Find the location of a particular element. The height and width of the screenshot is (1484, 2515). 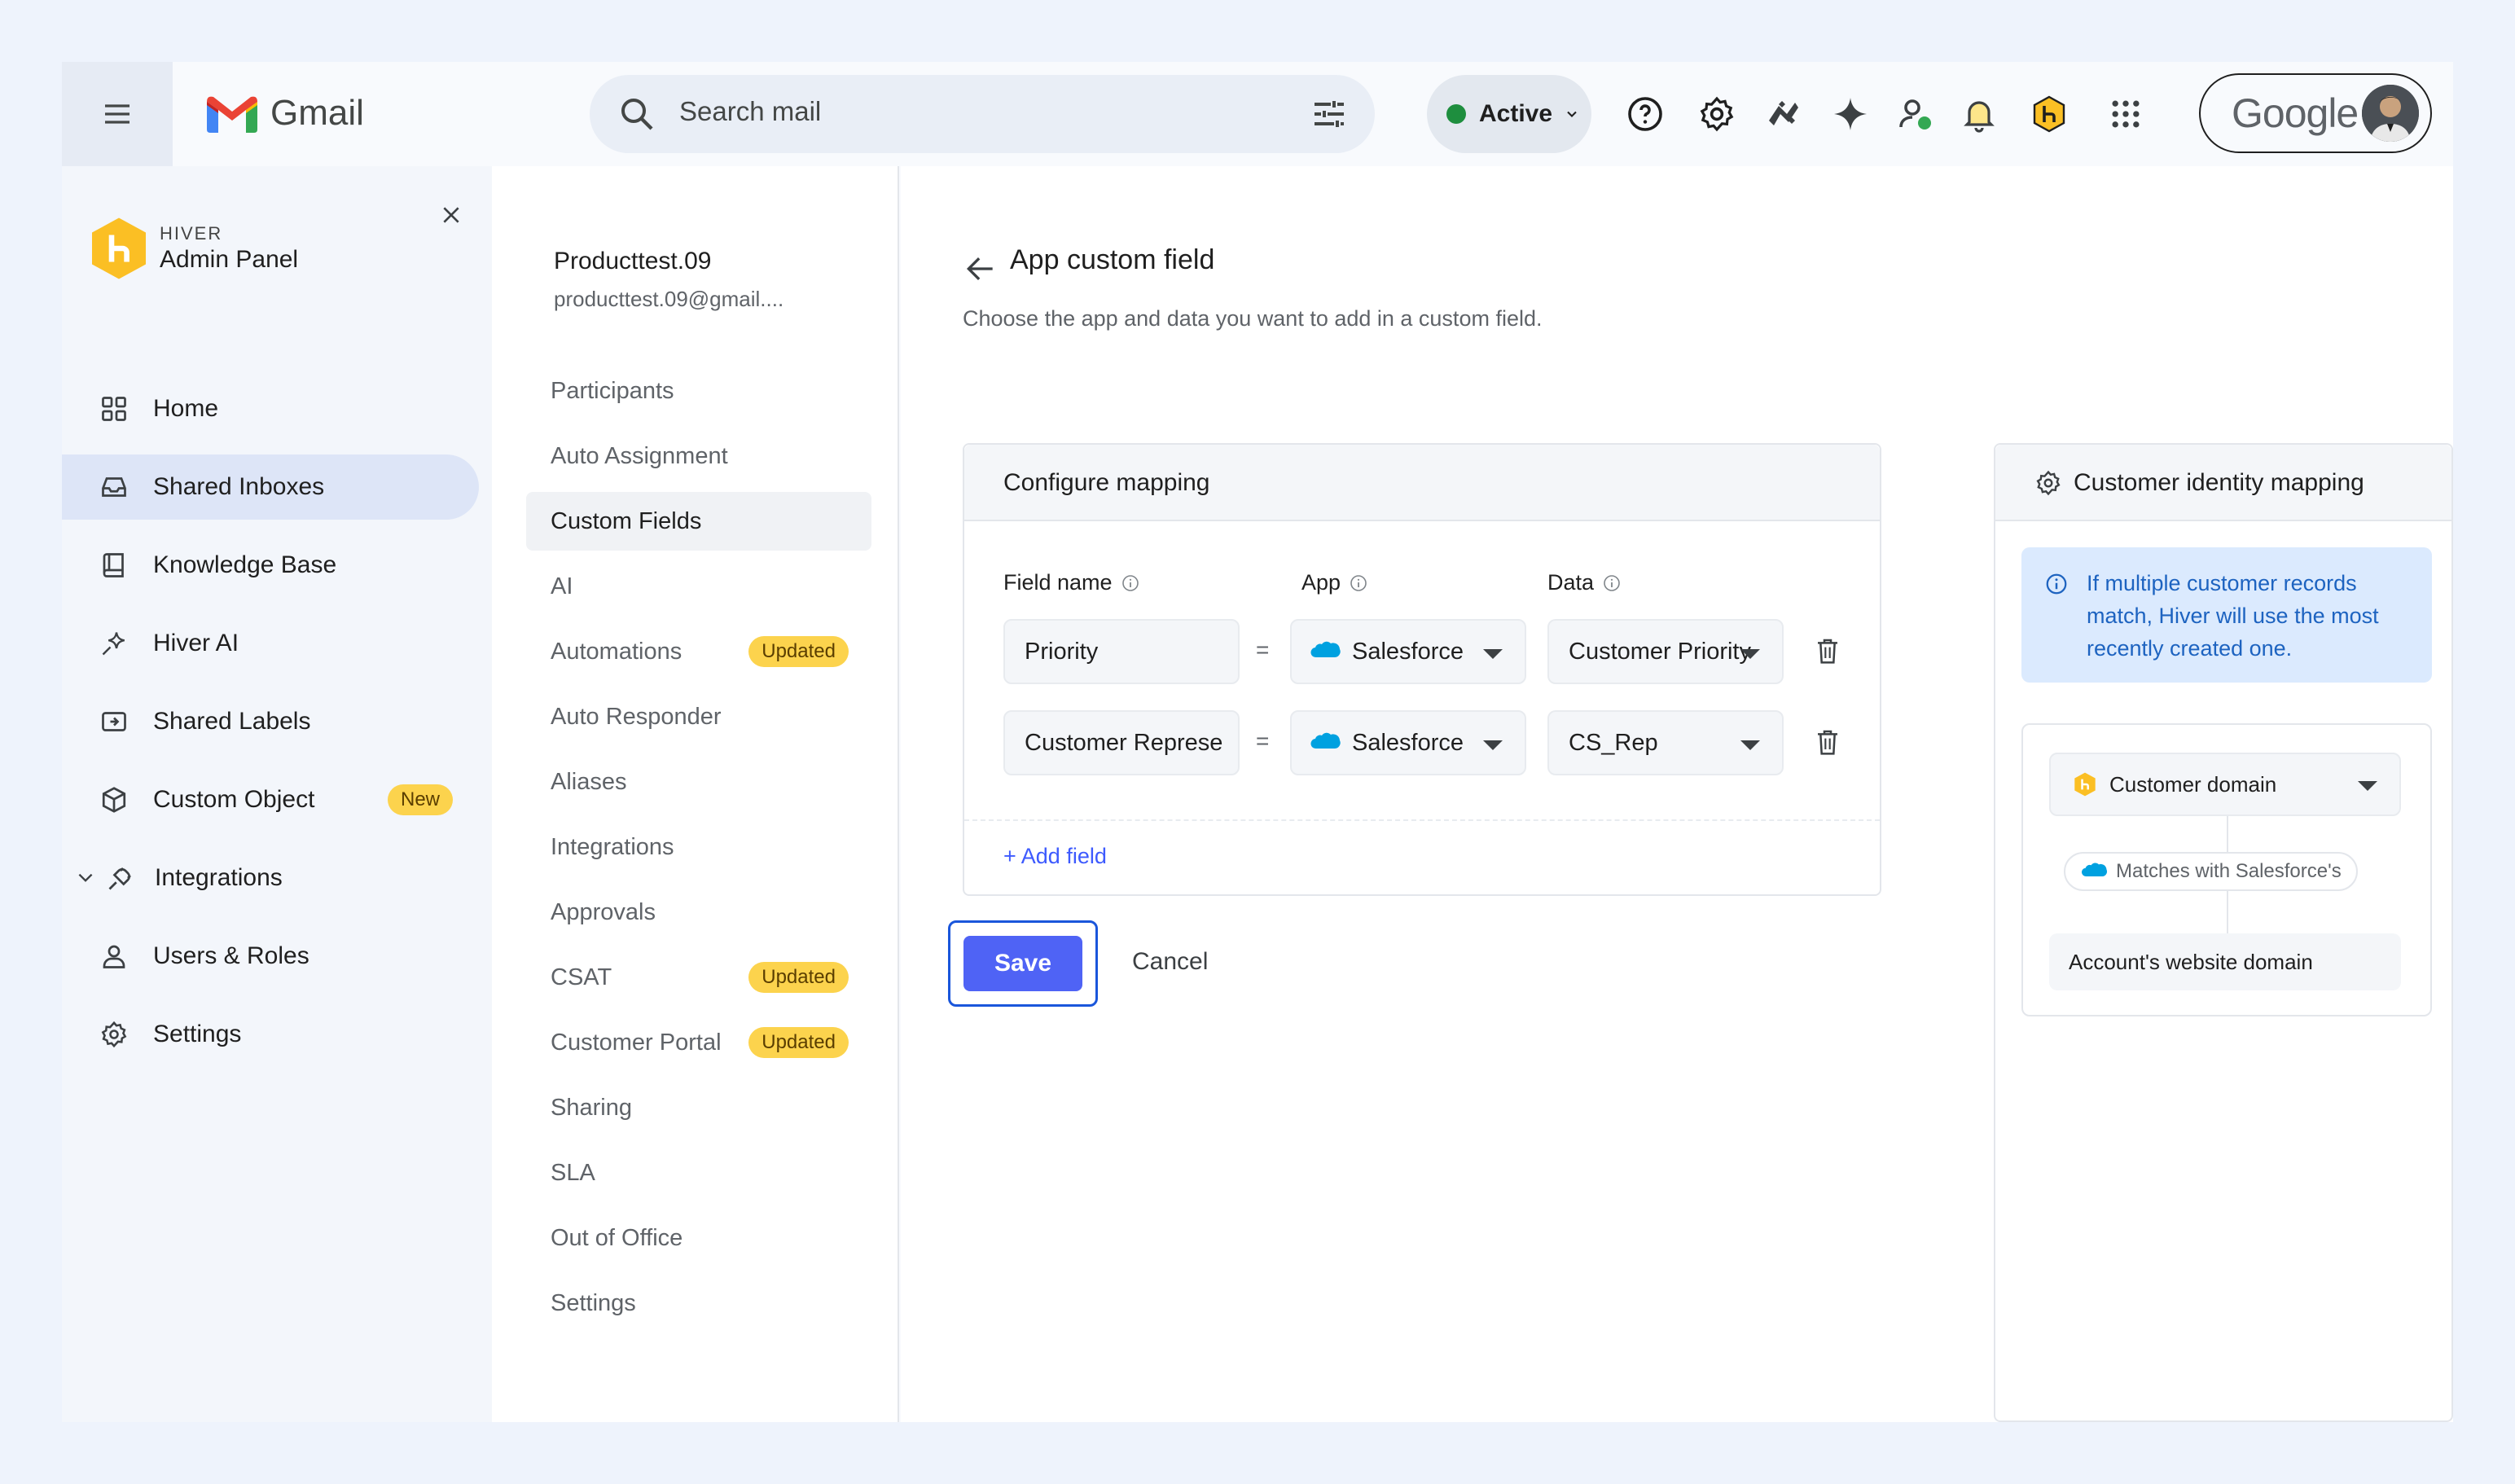

settings-icon is located at coordinates (1717, 114).